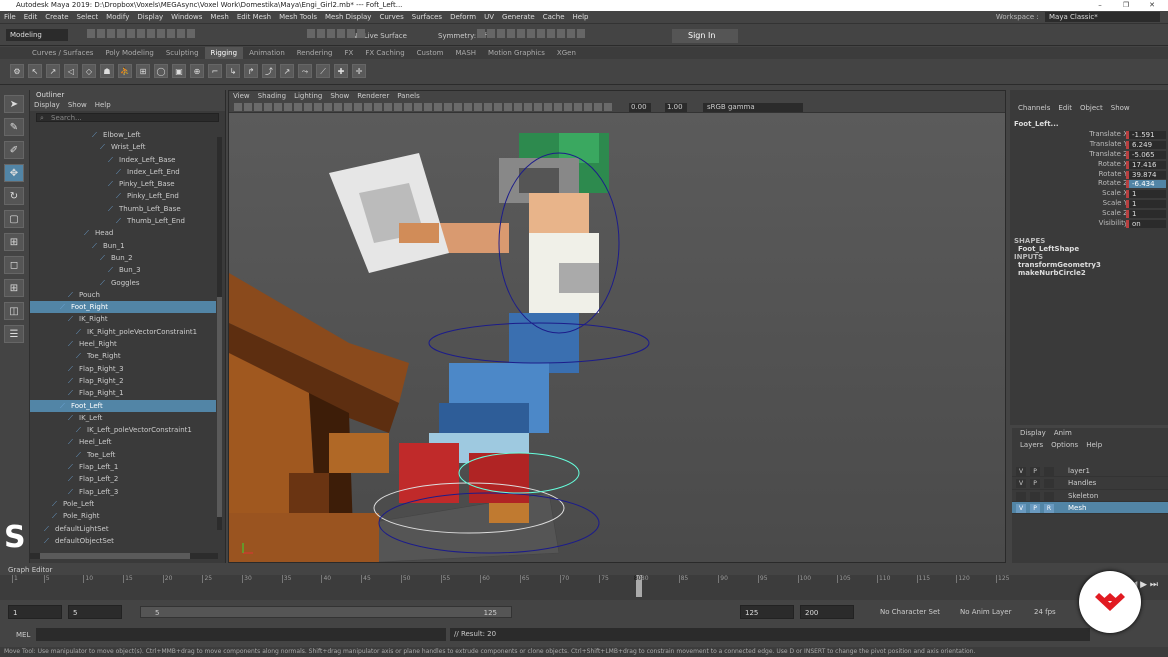 This screenshot has width=1168, height=657. What do you see at coordinates (123, 295) in the screenshot?
I see `outliner-item: ⟋ Pouch` at bounding box center [123, 295].